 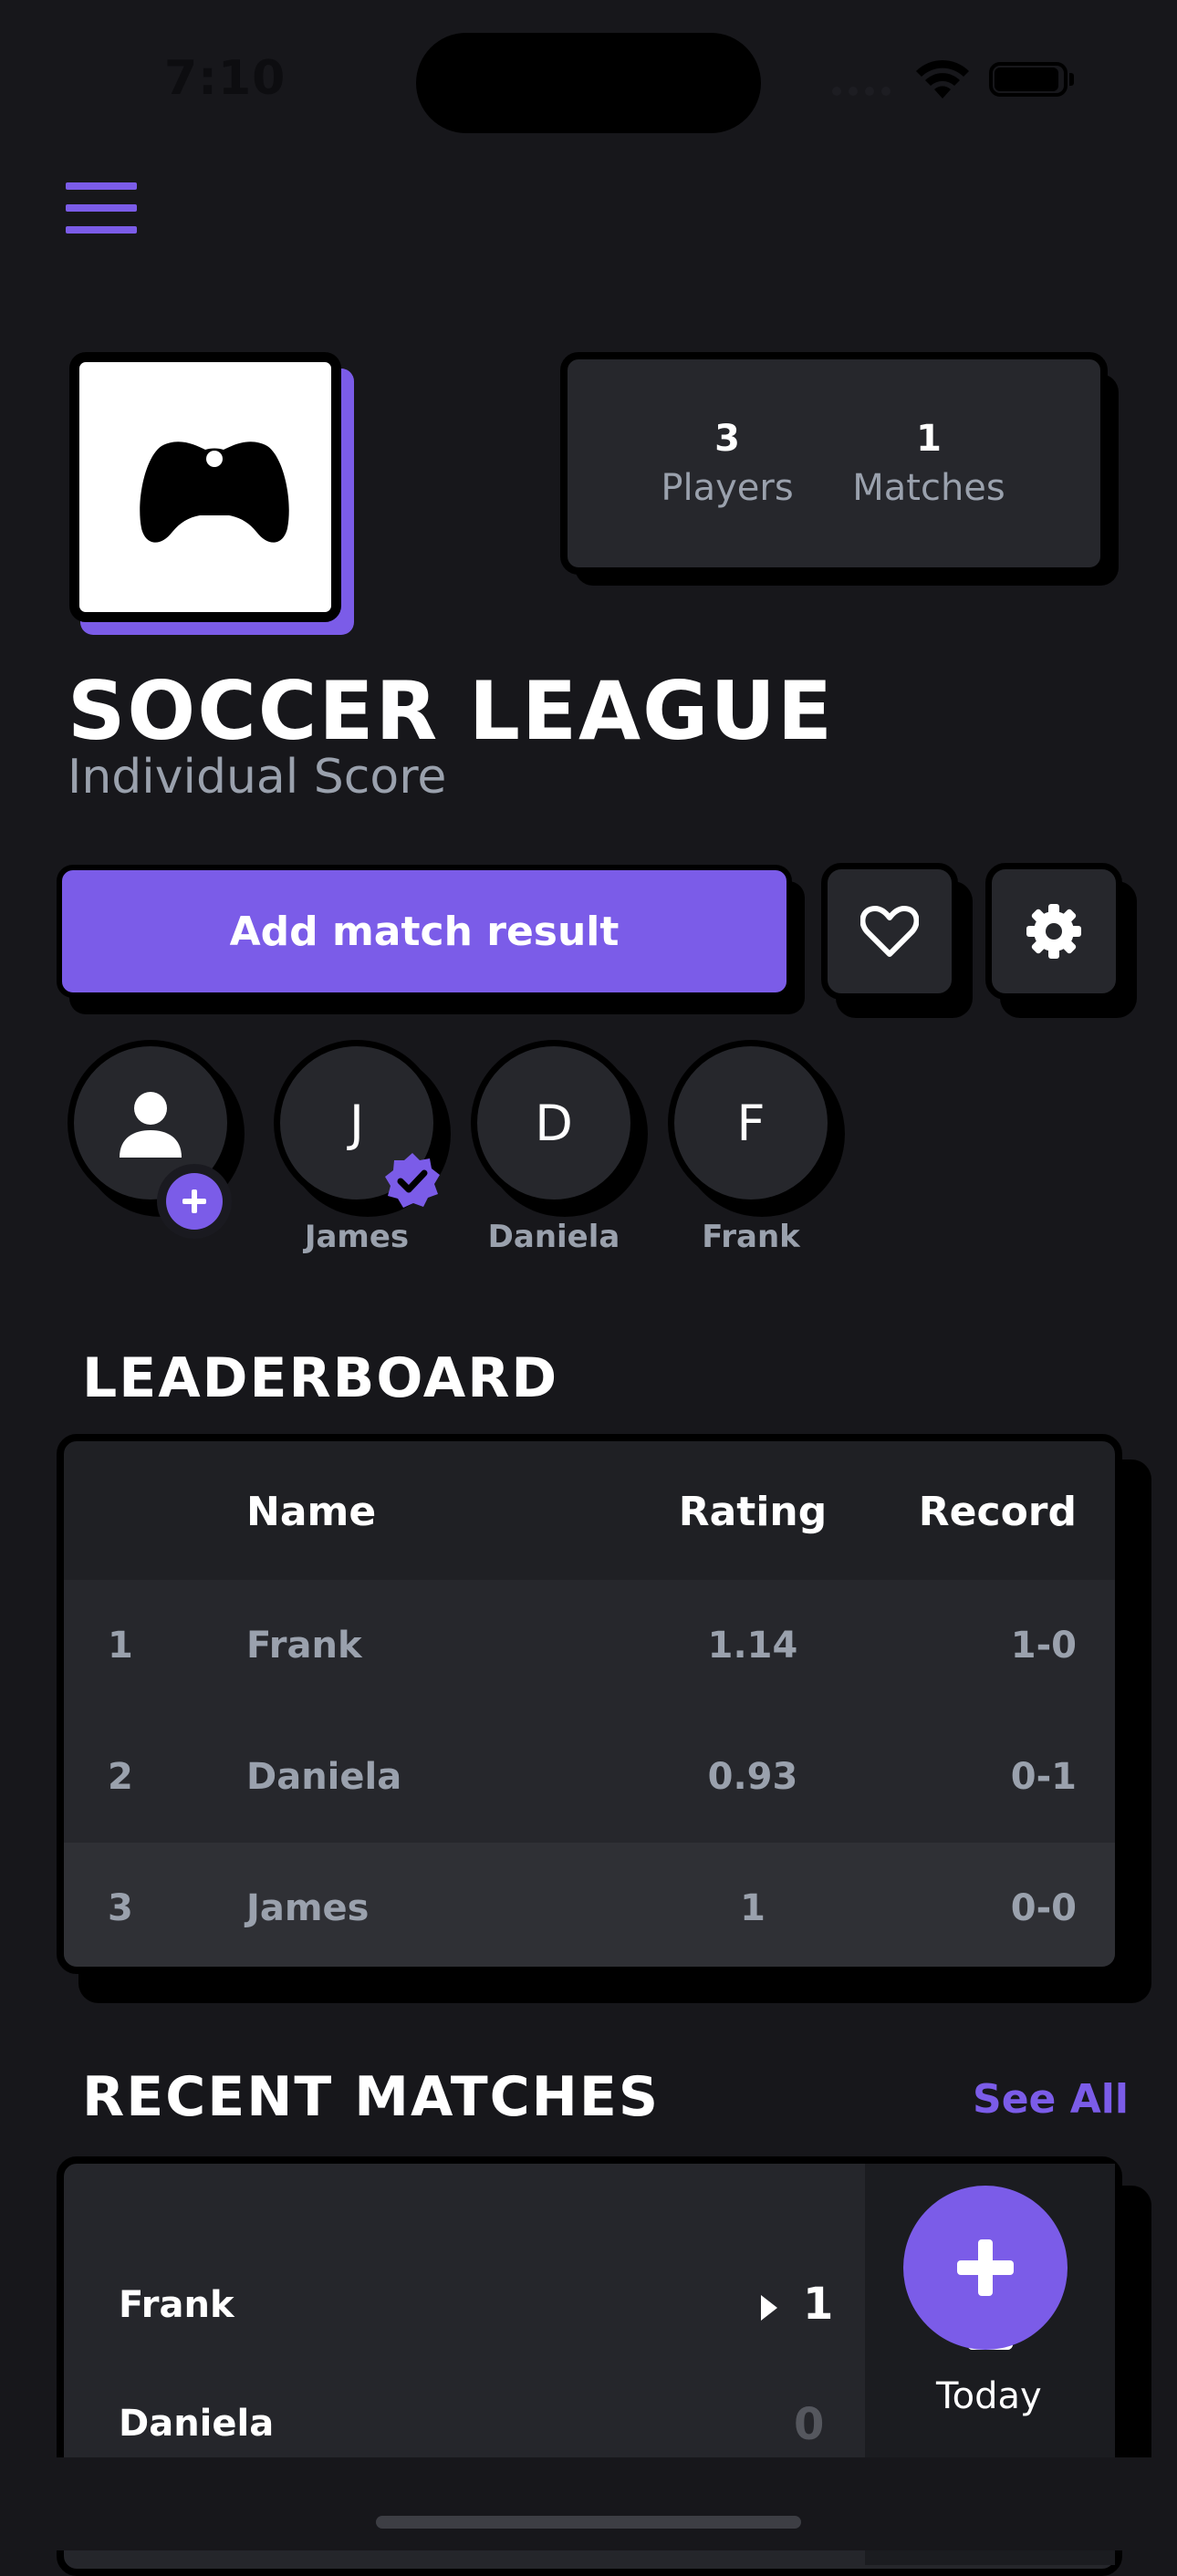 What do you see at coordinates (769, 2309) in the screenshot?
I see `winner-caret-icon` at bounding box center [769, 2309].